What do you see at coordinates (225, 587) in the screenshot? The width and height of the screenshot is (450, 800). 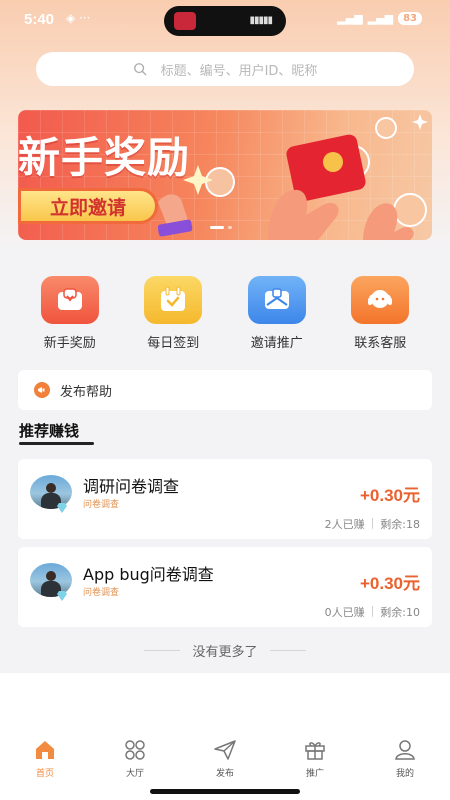 I see `task-card: App bug问卷调查 问卷调查 +0.30元 0人已赚 | 剩余:10` at bounding box center [225, 587].